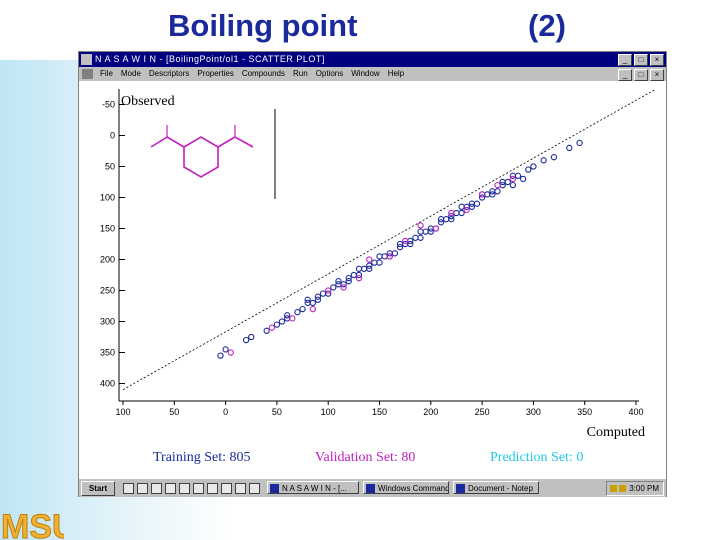 The image size is (720, 540). I want to click on minimize-button: _, so click(625, 60).